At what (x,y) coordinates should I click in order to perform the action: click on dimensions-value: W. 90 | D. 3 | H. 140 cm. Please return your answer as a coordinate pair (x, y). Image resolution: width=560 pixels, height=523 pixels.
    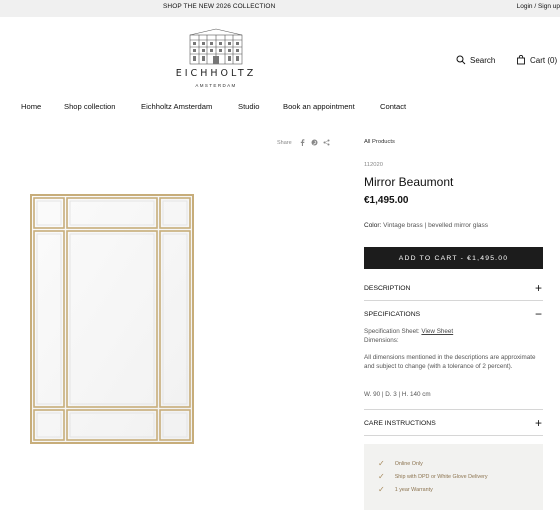
    Looking at the image, I should click on (397, 394).